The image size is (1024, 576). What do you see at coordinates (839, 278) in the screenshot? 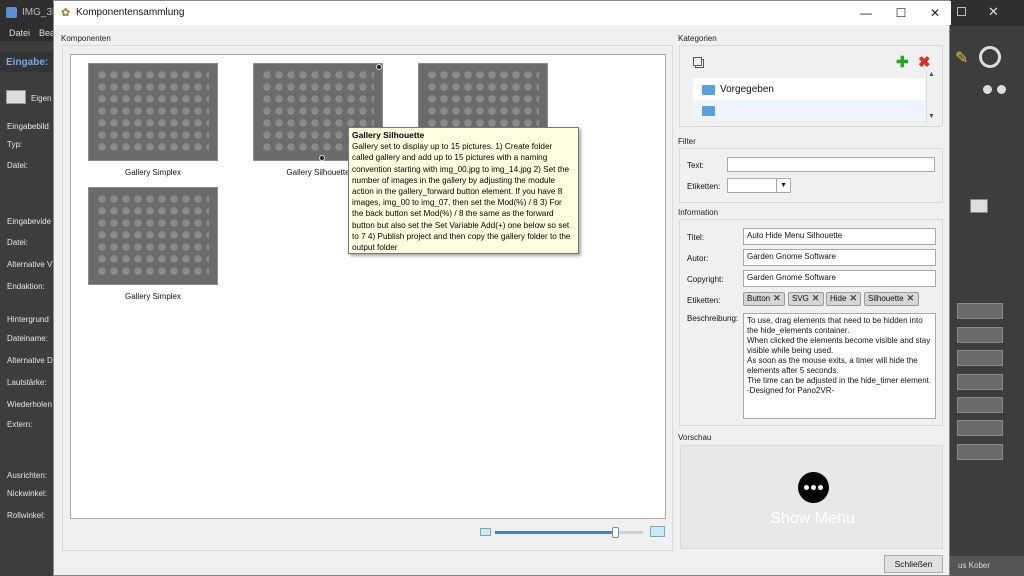
I see `copyright-field: Garden Gnome Software` at bounding box center [839, 278].